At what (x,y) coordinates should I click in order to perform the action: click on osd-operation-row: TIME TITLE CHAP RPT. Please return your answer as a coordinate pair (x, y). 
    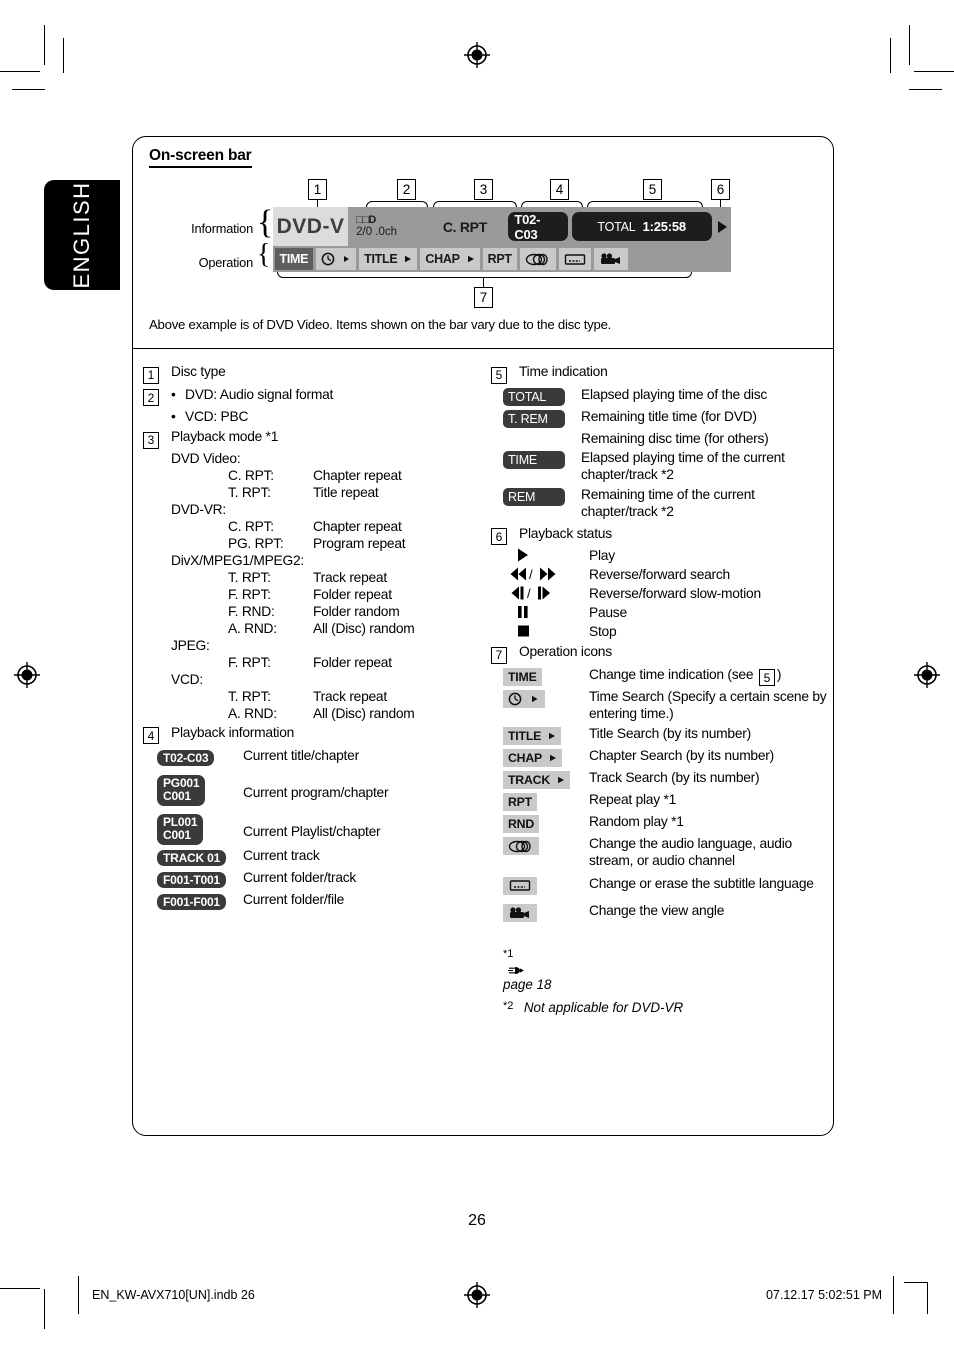
    Looking at the image, I should click on (502, 259).